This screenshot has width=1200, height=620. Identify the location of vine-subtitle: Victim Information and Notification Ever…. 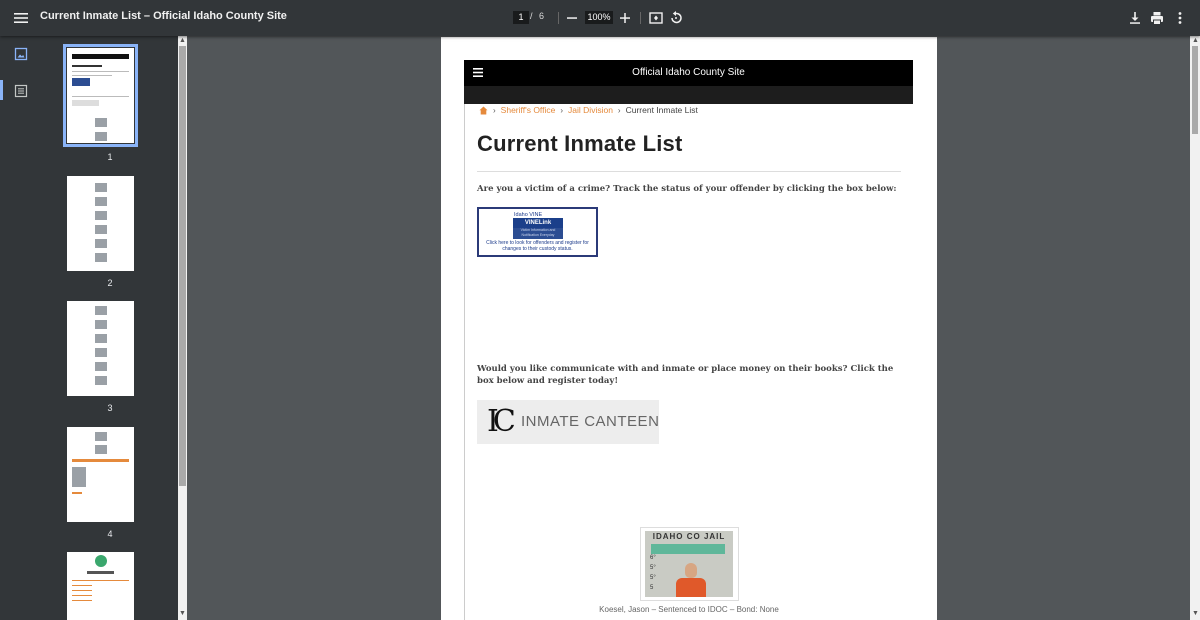
(538, 233).